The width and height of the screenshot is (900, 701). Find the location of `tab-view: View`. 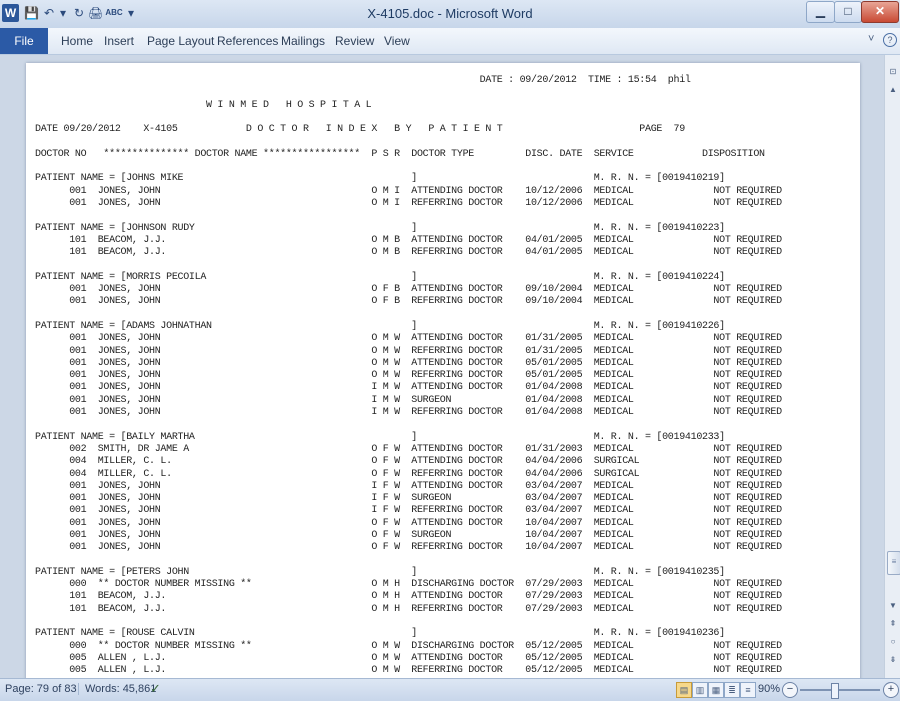

tab-view: View is located at coordinates (397, 41).